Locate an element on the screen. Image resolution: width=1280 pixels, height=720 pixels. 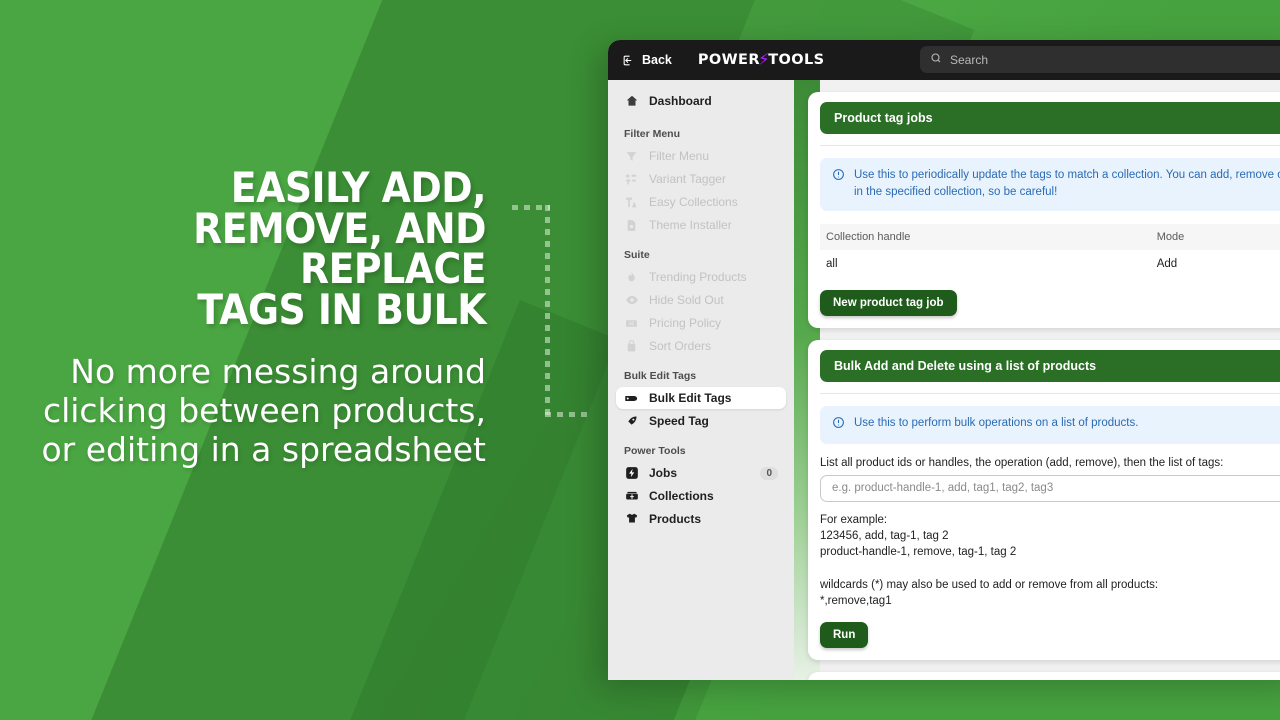
sidebar-item-sort-orders: Sort Orders is located at coordinates (701, 346).